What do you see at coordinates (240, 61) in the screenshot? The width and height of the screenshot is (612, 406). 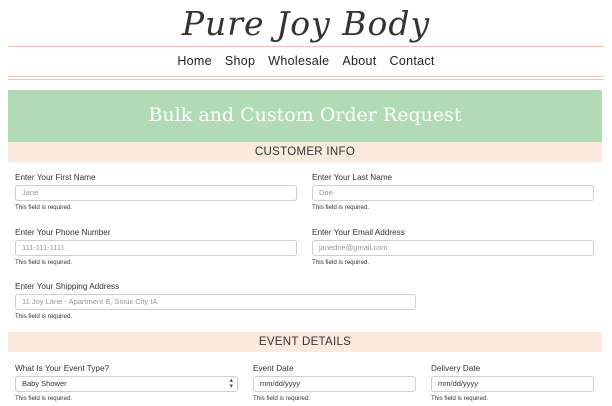 I see `nav-shop: Shop` at bounding box center [240, 61].